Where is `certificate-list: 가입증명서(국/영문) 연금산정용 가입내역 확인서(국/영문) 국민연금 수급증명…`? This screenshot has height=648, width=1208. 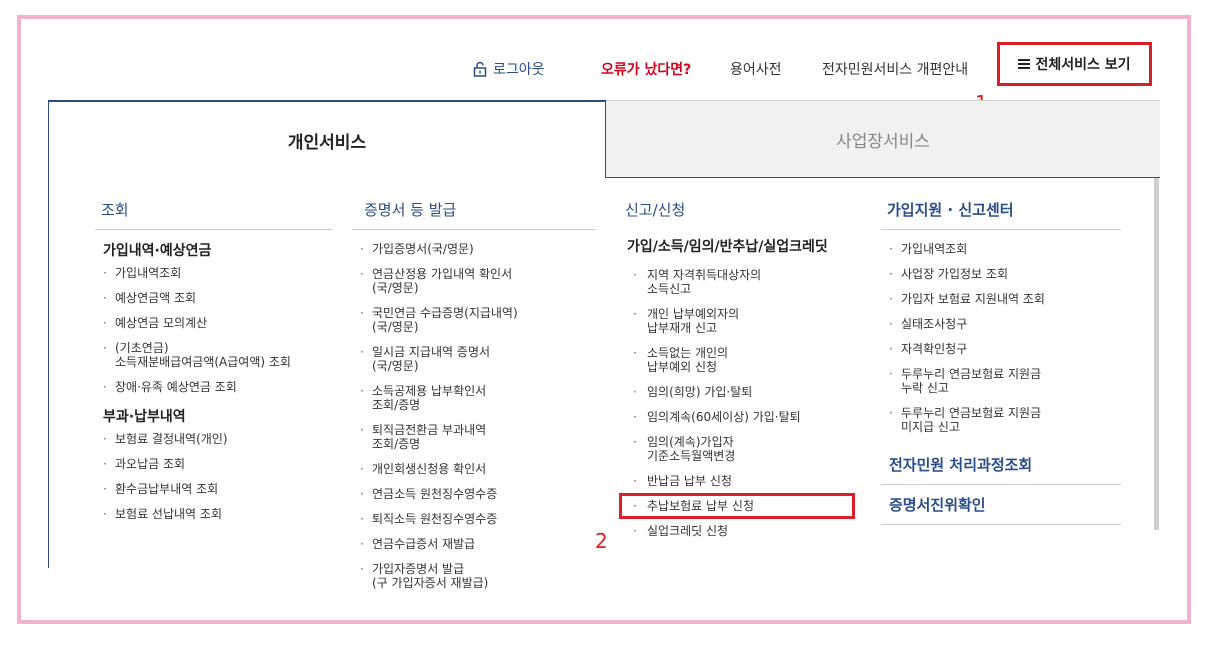
certificate-list: 가입증명서(국/영문) 연금산정용 가입내역 확인서(국/영문) 국민연금 수급증명… is located at coordinates (446, 416).